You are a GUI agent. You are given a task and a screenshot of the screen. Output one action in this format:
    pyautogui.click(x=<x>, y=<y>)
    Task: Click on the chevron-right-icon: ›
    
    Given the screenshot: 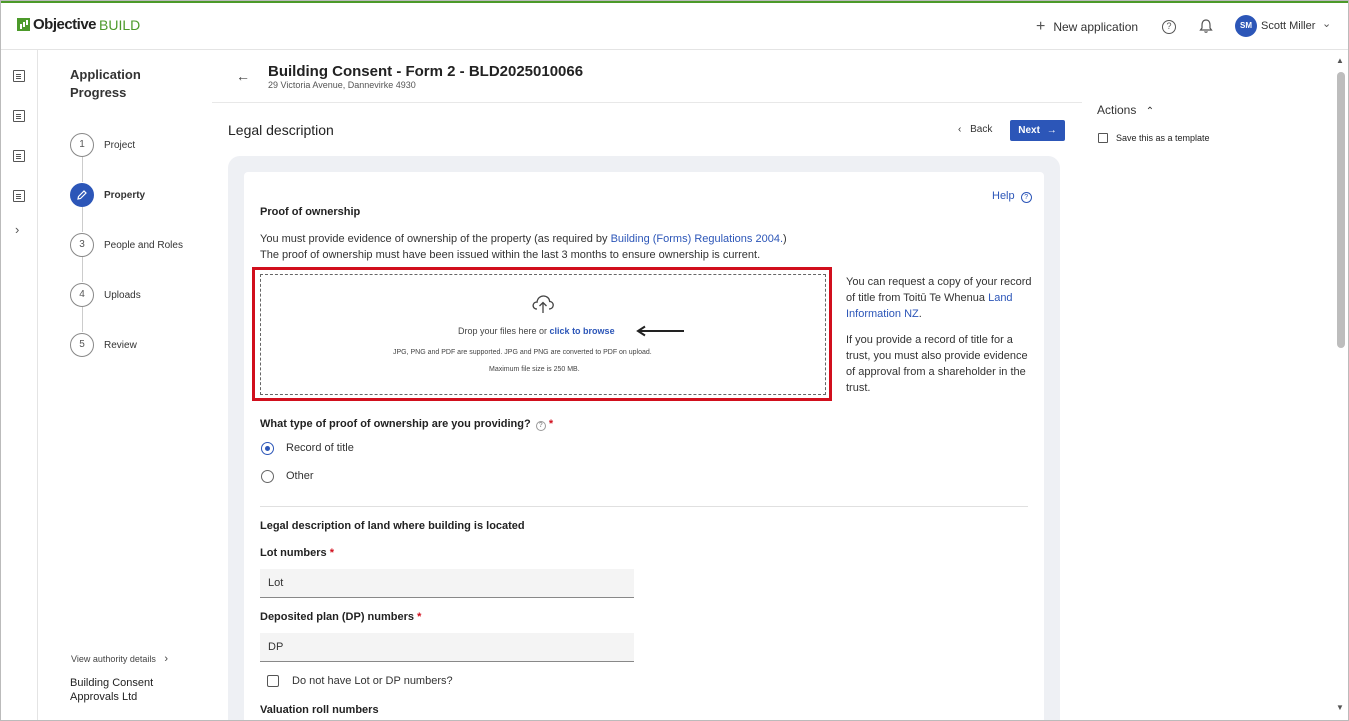 What is the action you would take?
    pyautogui.click(x=166, y=659)
    